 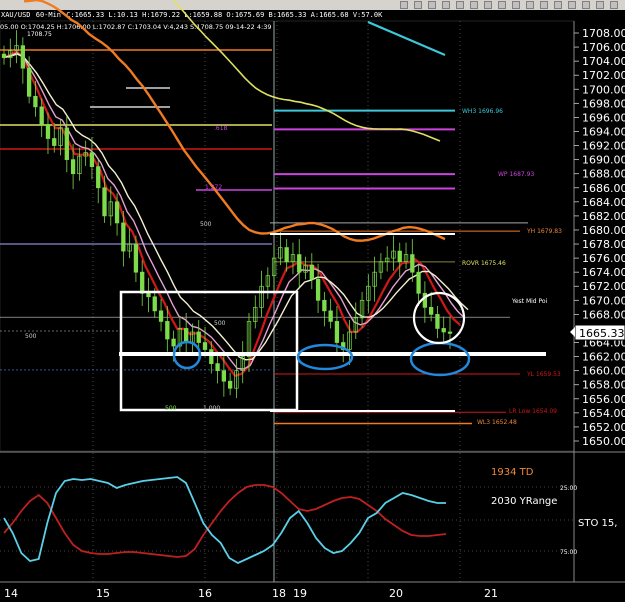 I want to click on osc-tick-75: 75.00, so click(x=568, y=552).